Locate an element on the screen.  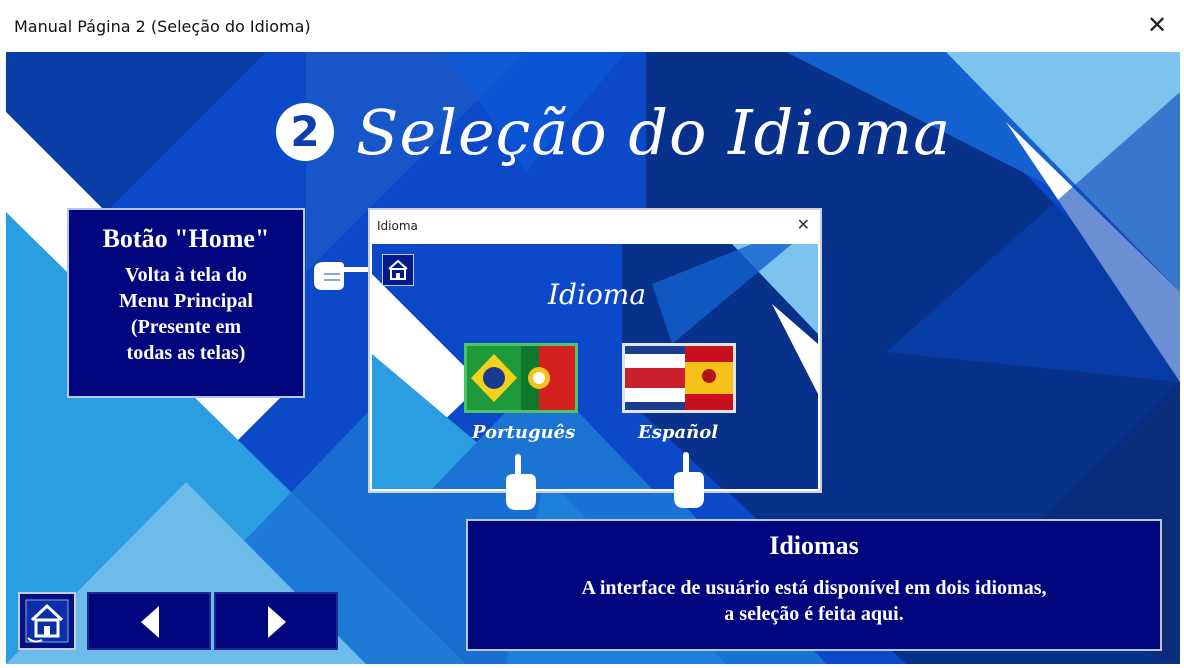
next-page-button is located at coordinates (276, 621).